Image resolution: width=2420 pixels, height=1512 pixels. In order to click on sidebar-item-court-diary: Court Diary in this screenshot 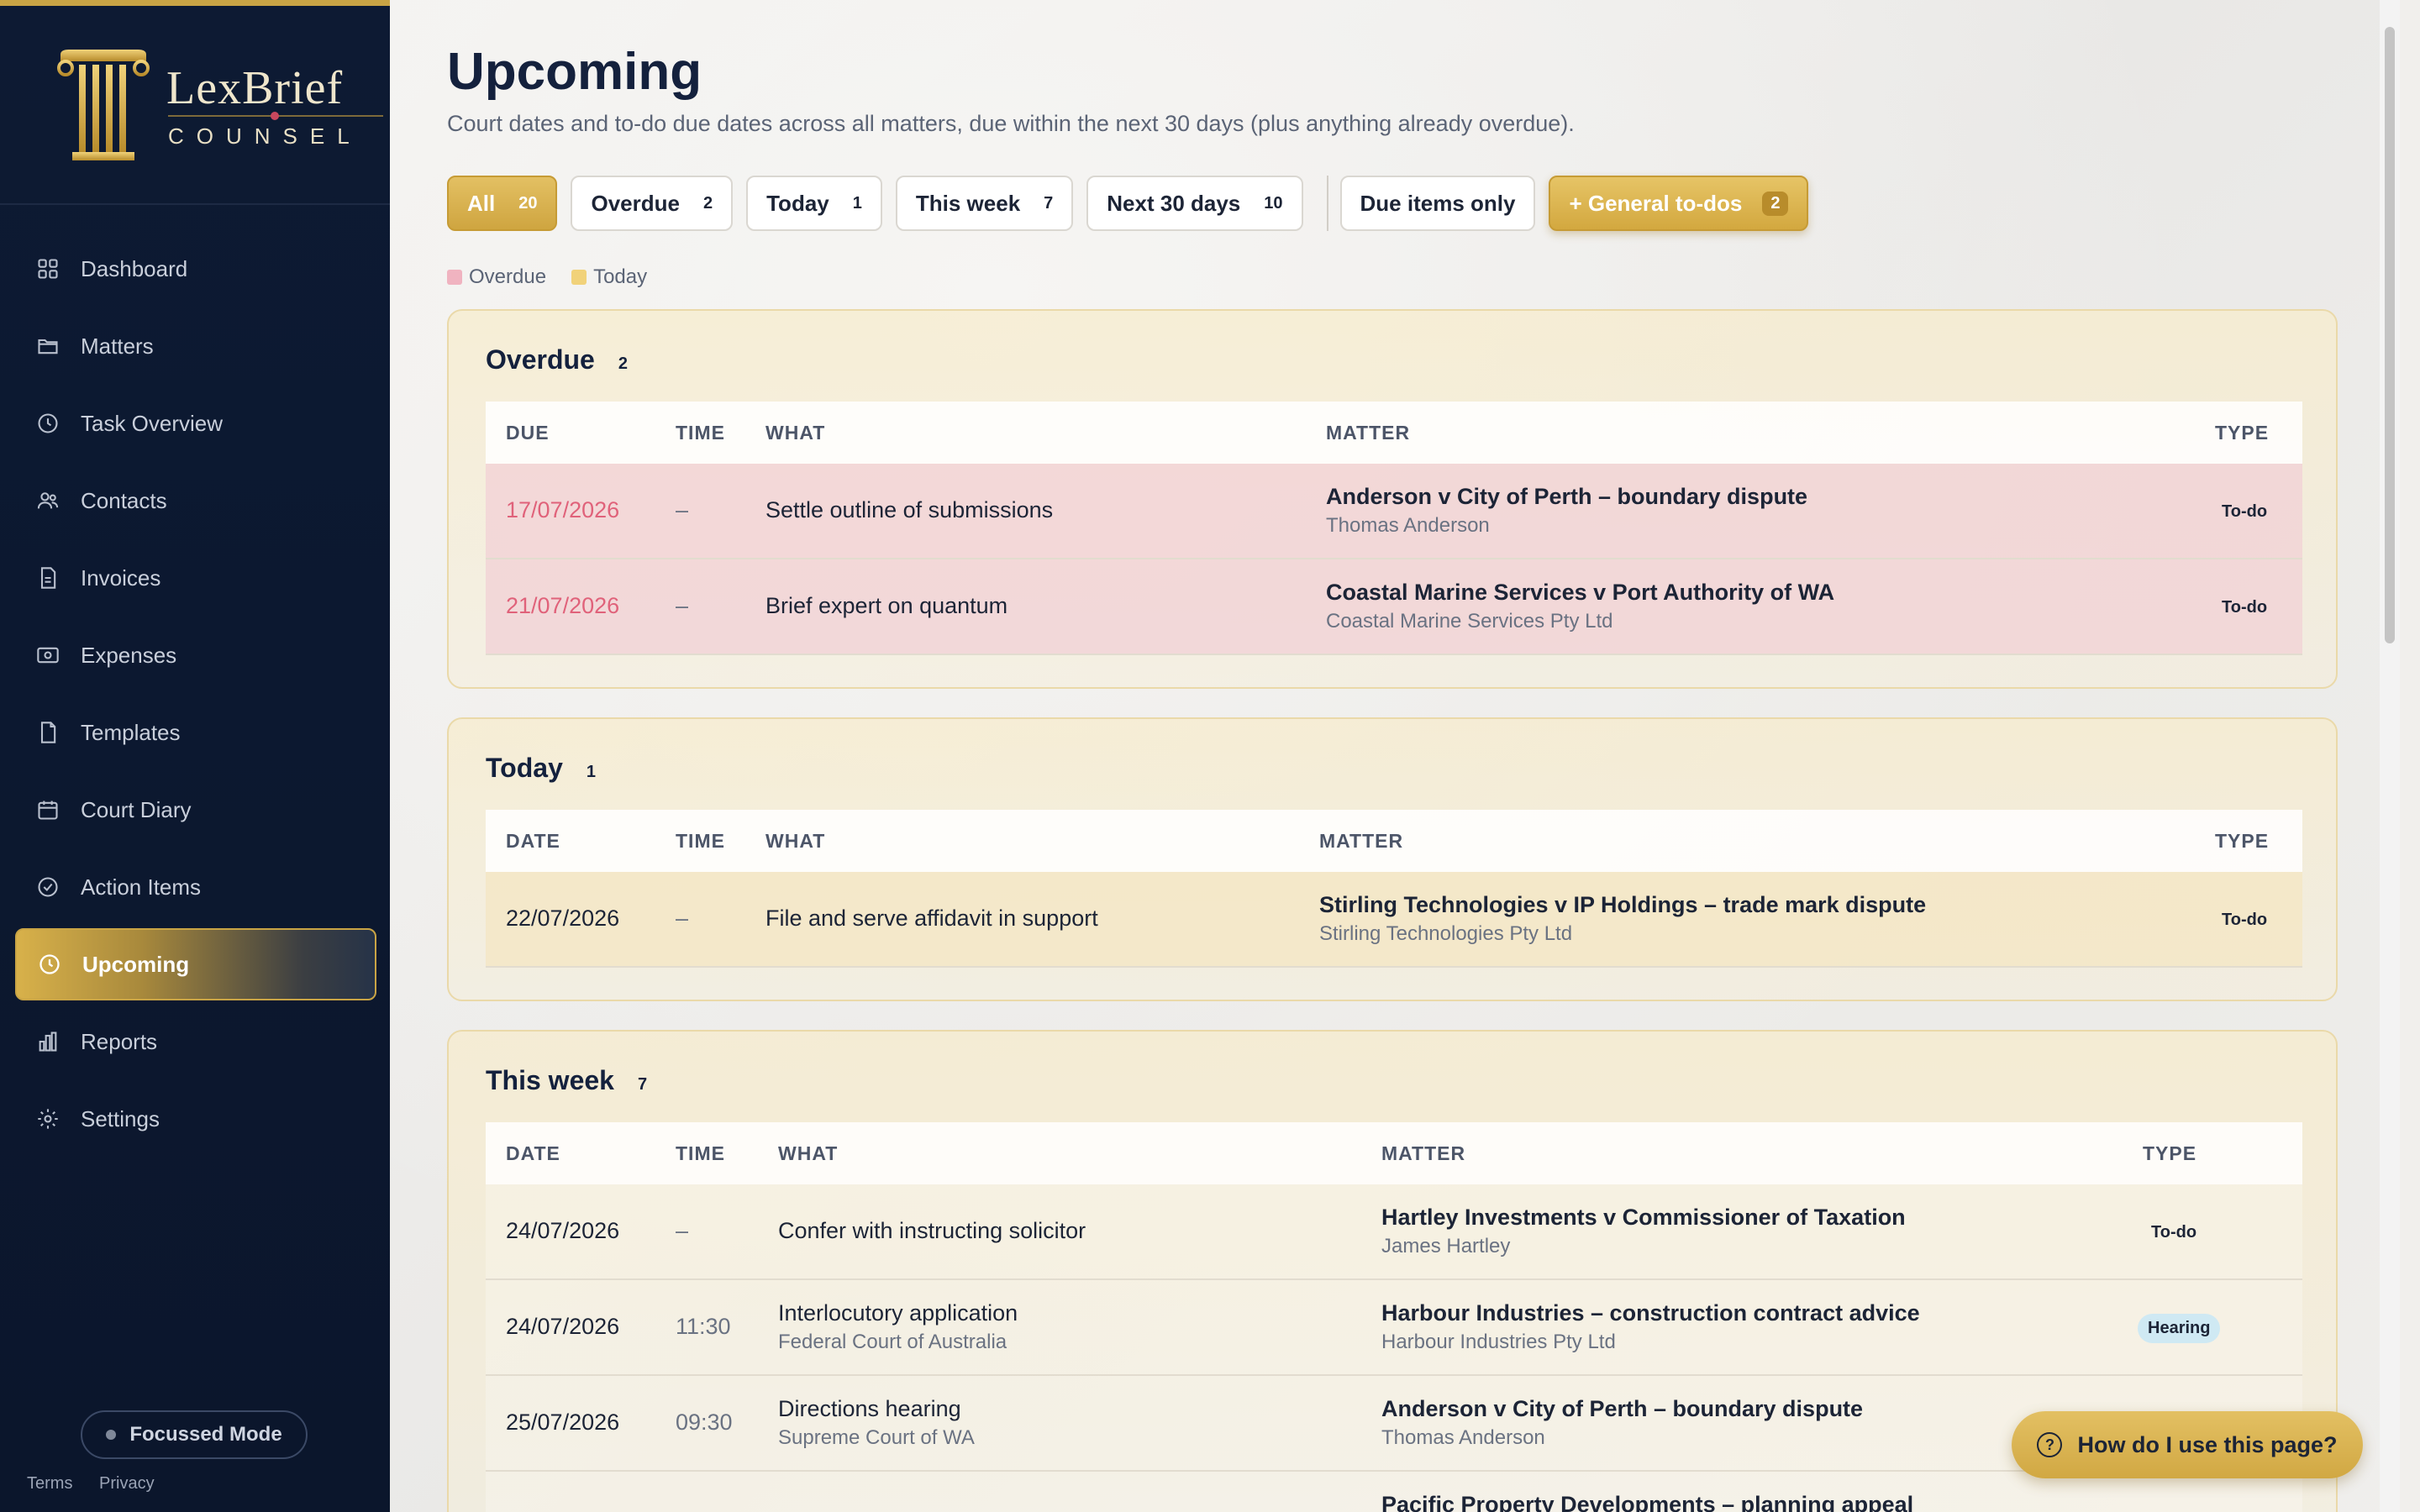, I will do `click(195, 810)`.